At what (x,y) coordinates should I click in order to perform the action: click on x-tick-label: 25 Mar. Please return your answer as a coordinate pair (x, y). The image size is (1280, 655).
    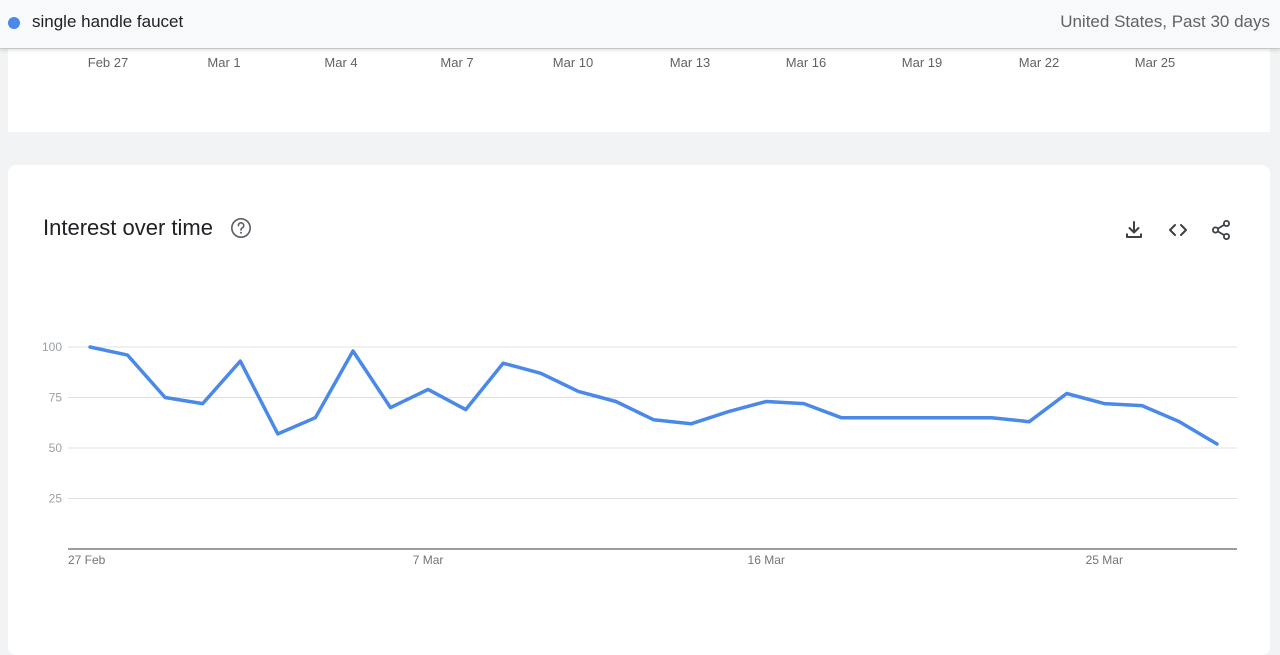
    Looking at the image, I should click on (1104, 560).